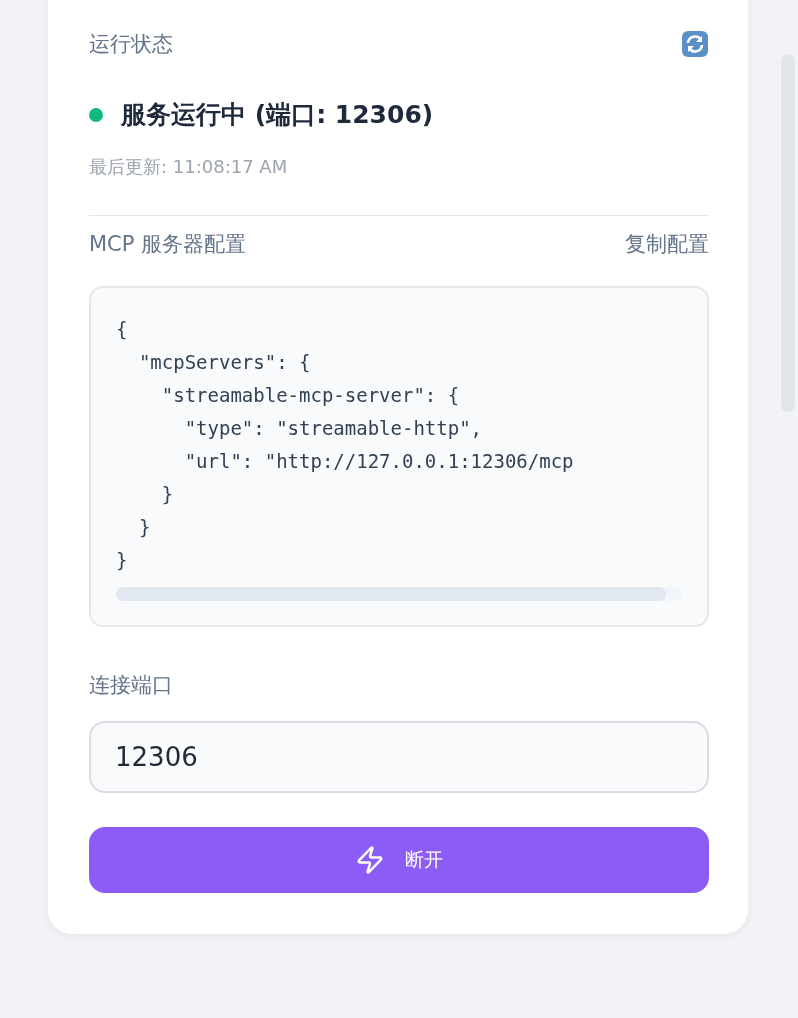 Image resolution: width=798 pixels, height=1018 pixels. What do you see at coordinates (695, 44) in the screenshot?
I see `refresh-icon` at bounding box center [695, 44].